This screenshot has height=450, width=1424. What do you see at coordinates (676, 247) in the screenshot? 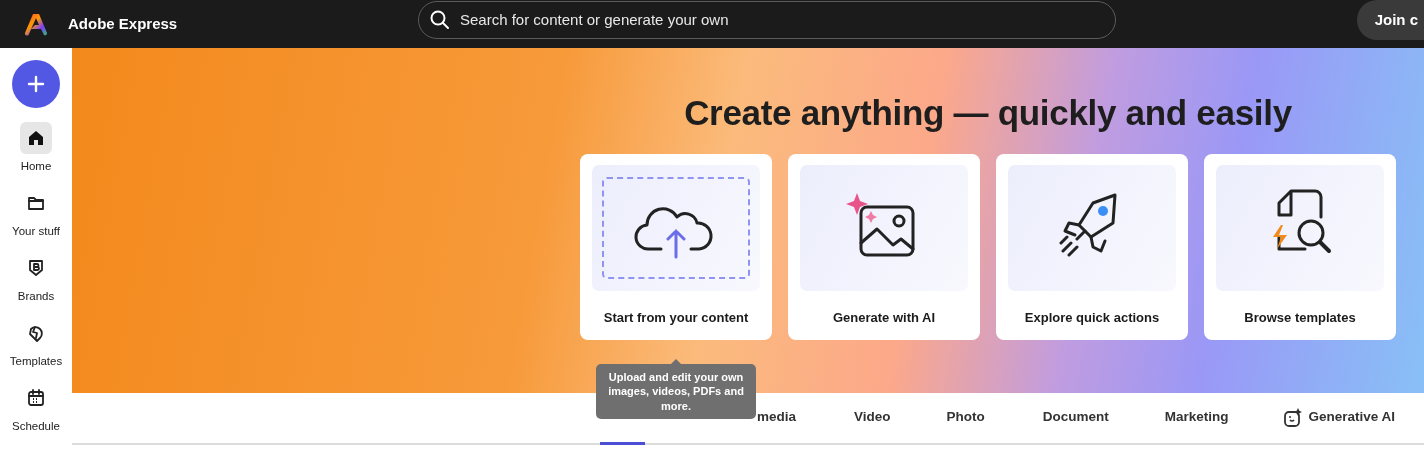
I see `action-card: Start from your content` at bounding box center [676, 247].